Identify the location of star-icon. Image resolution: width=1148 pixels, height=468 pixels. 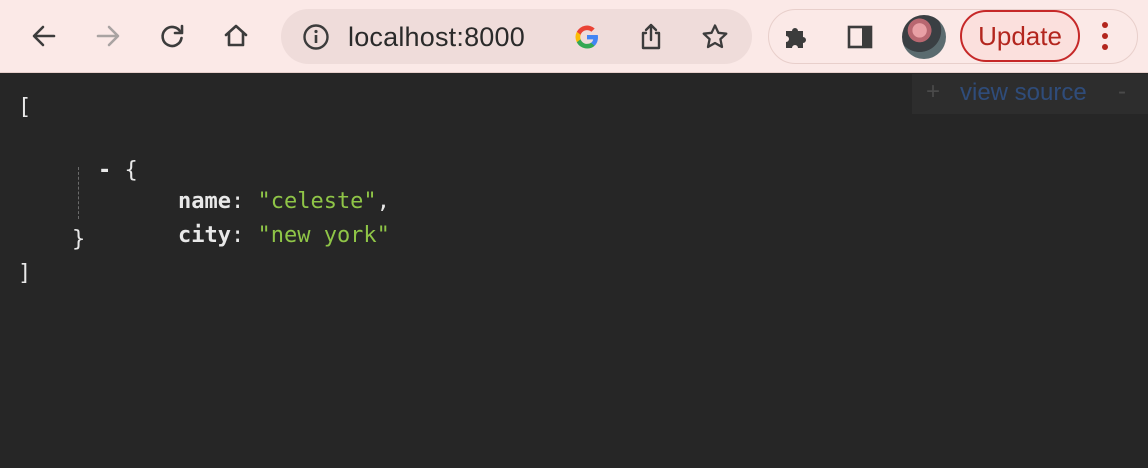
(715, 37).